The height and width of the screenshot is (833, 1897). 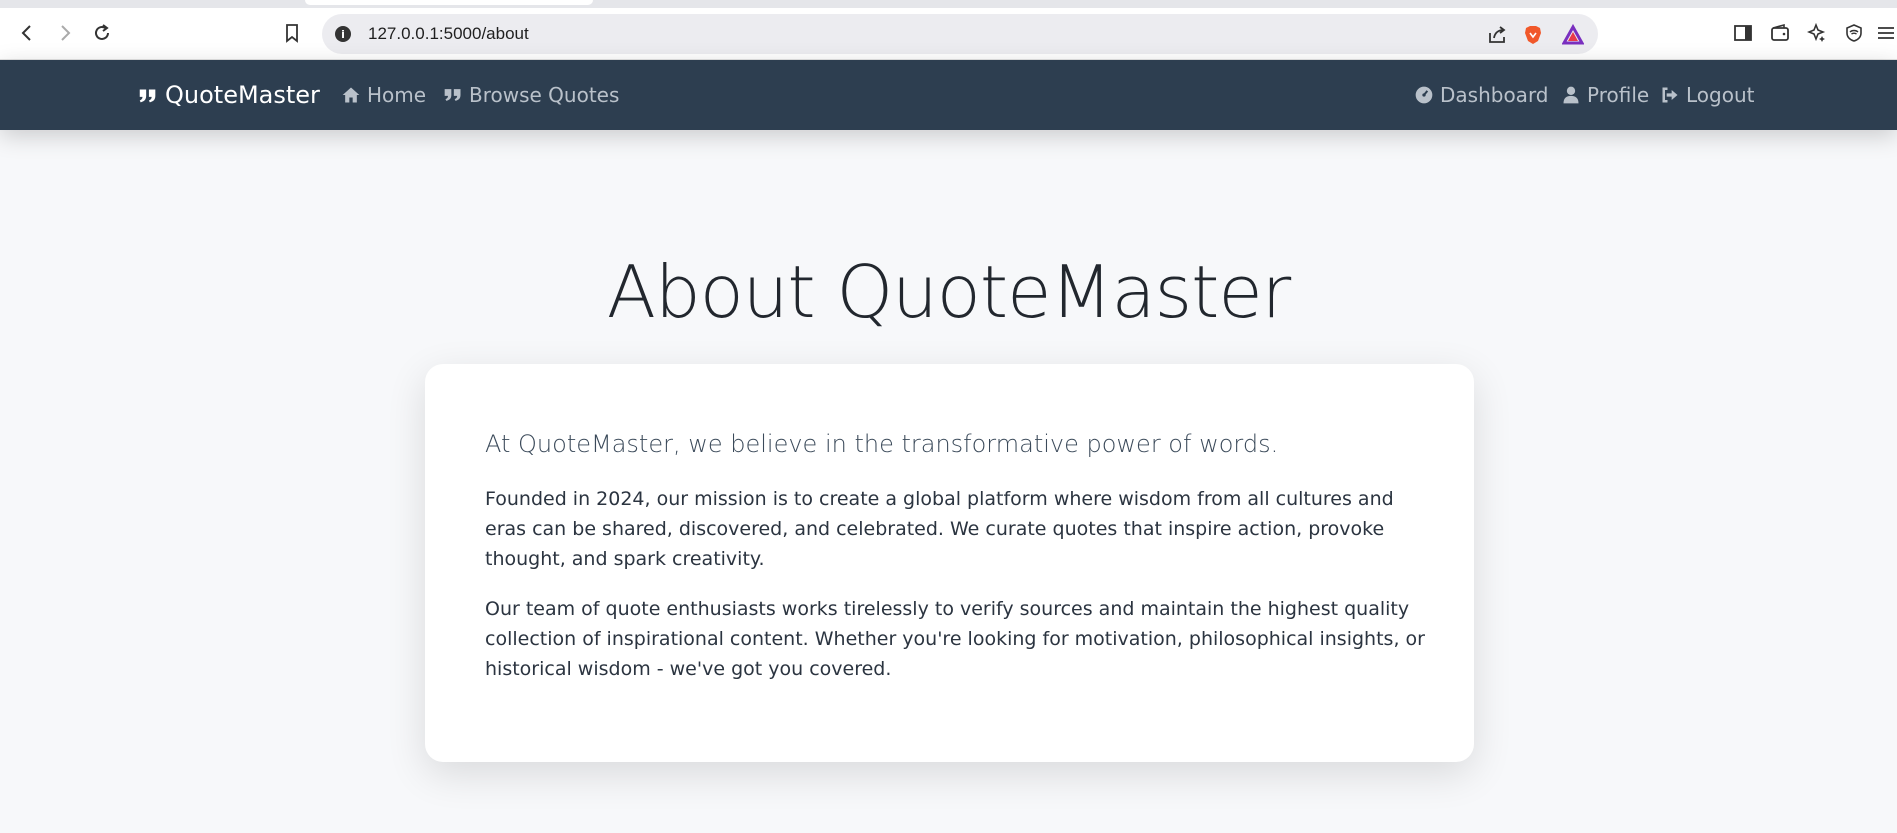 What do you see at coordinates (102, 33) in the screenshot?
I see `reload-icon` at bounding box center [102, 33].